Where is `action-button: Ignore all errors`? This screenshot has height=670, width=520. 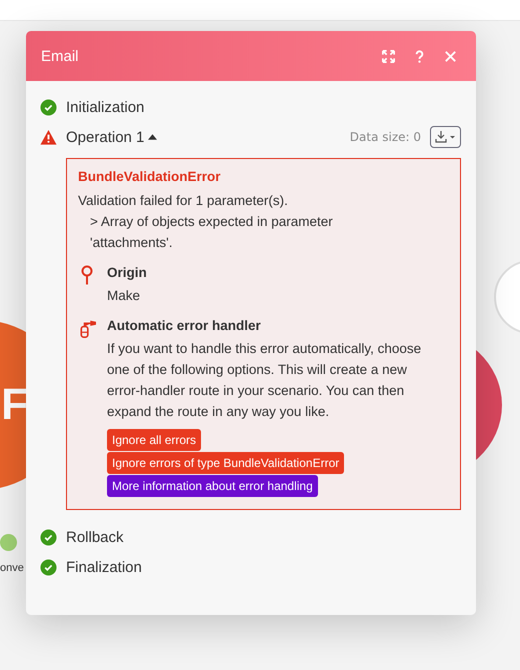
action-button: Ignore all errors is located at coordinates (154, 440).